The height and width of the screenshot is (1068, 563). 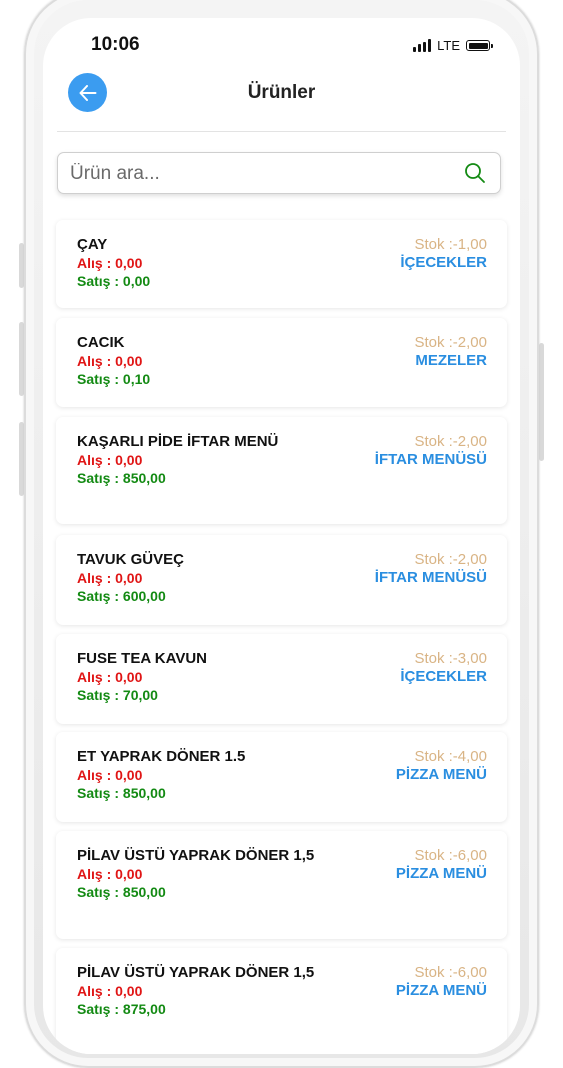 I want to click on product-sale-price: Satış : 600,00, so click(x=121, y=596).